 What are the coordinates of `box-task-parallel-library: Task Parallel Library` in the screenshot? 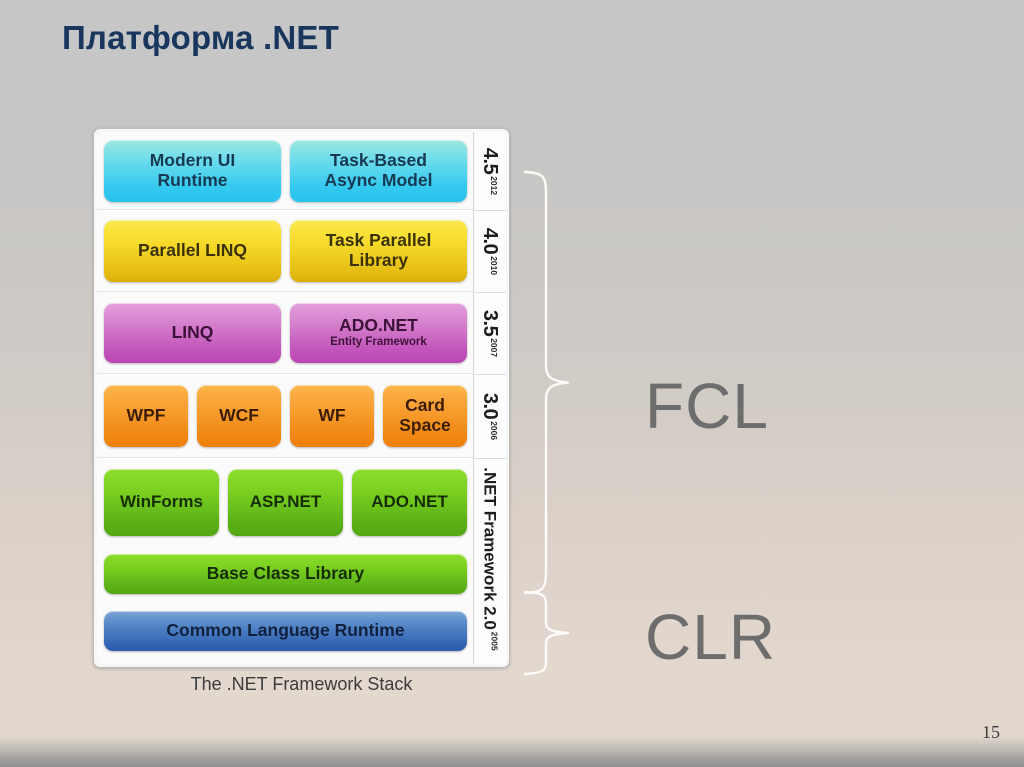 It's located at (378, 250).